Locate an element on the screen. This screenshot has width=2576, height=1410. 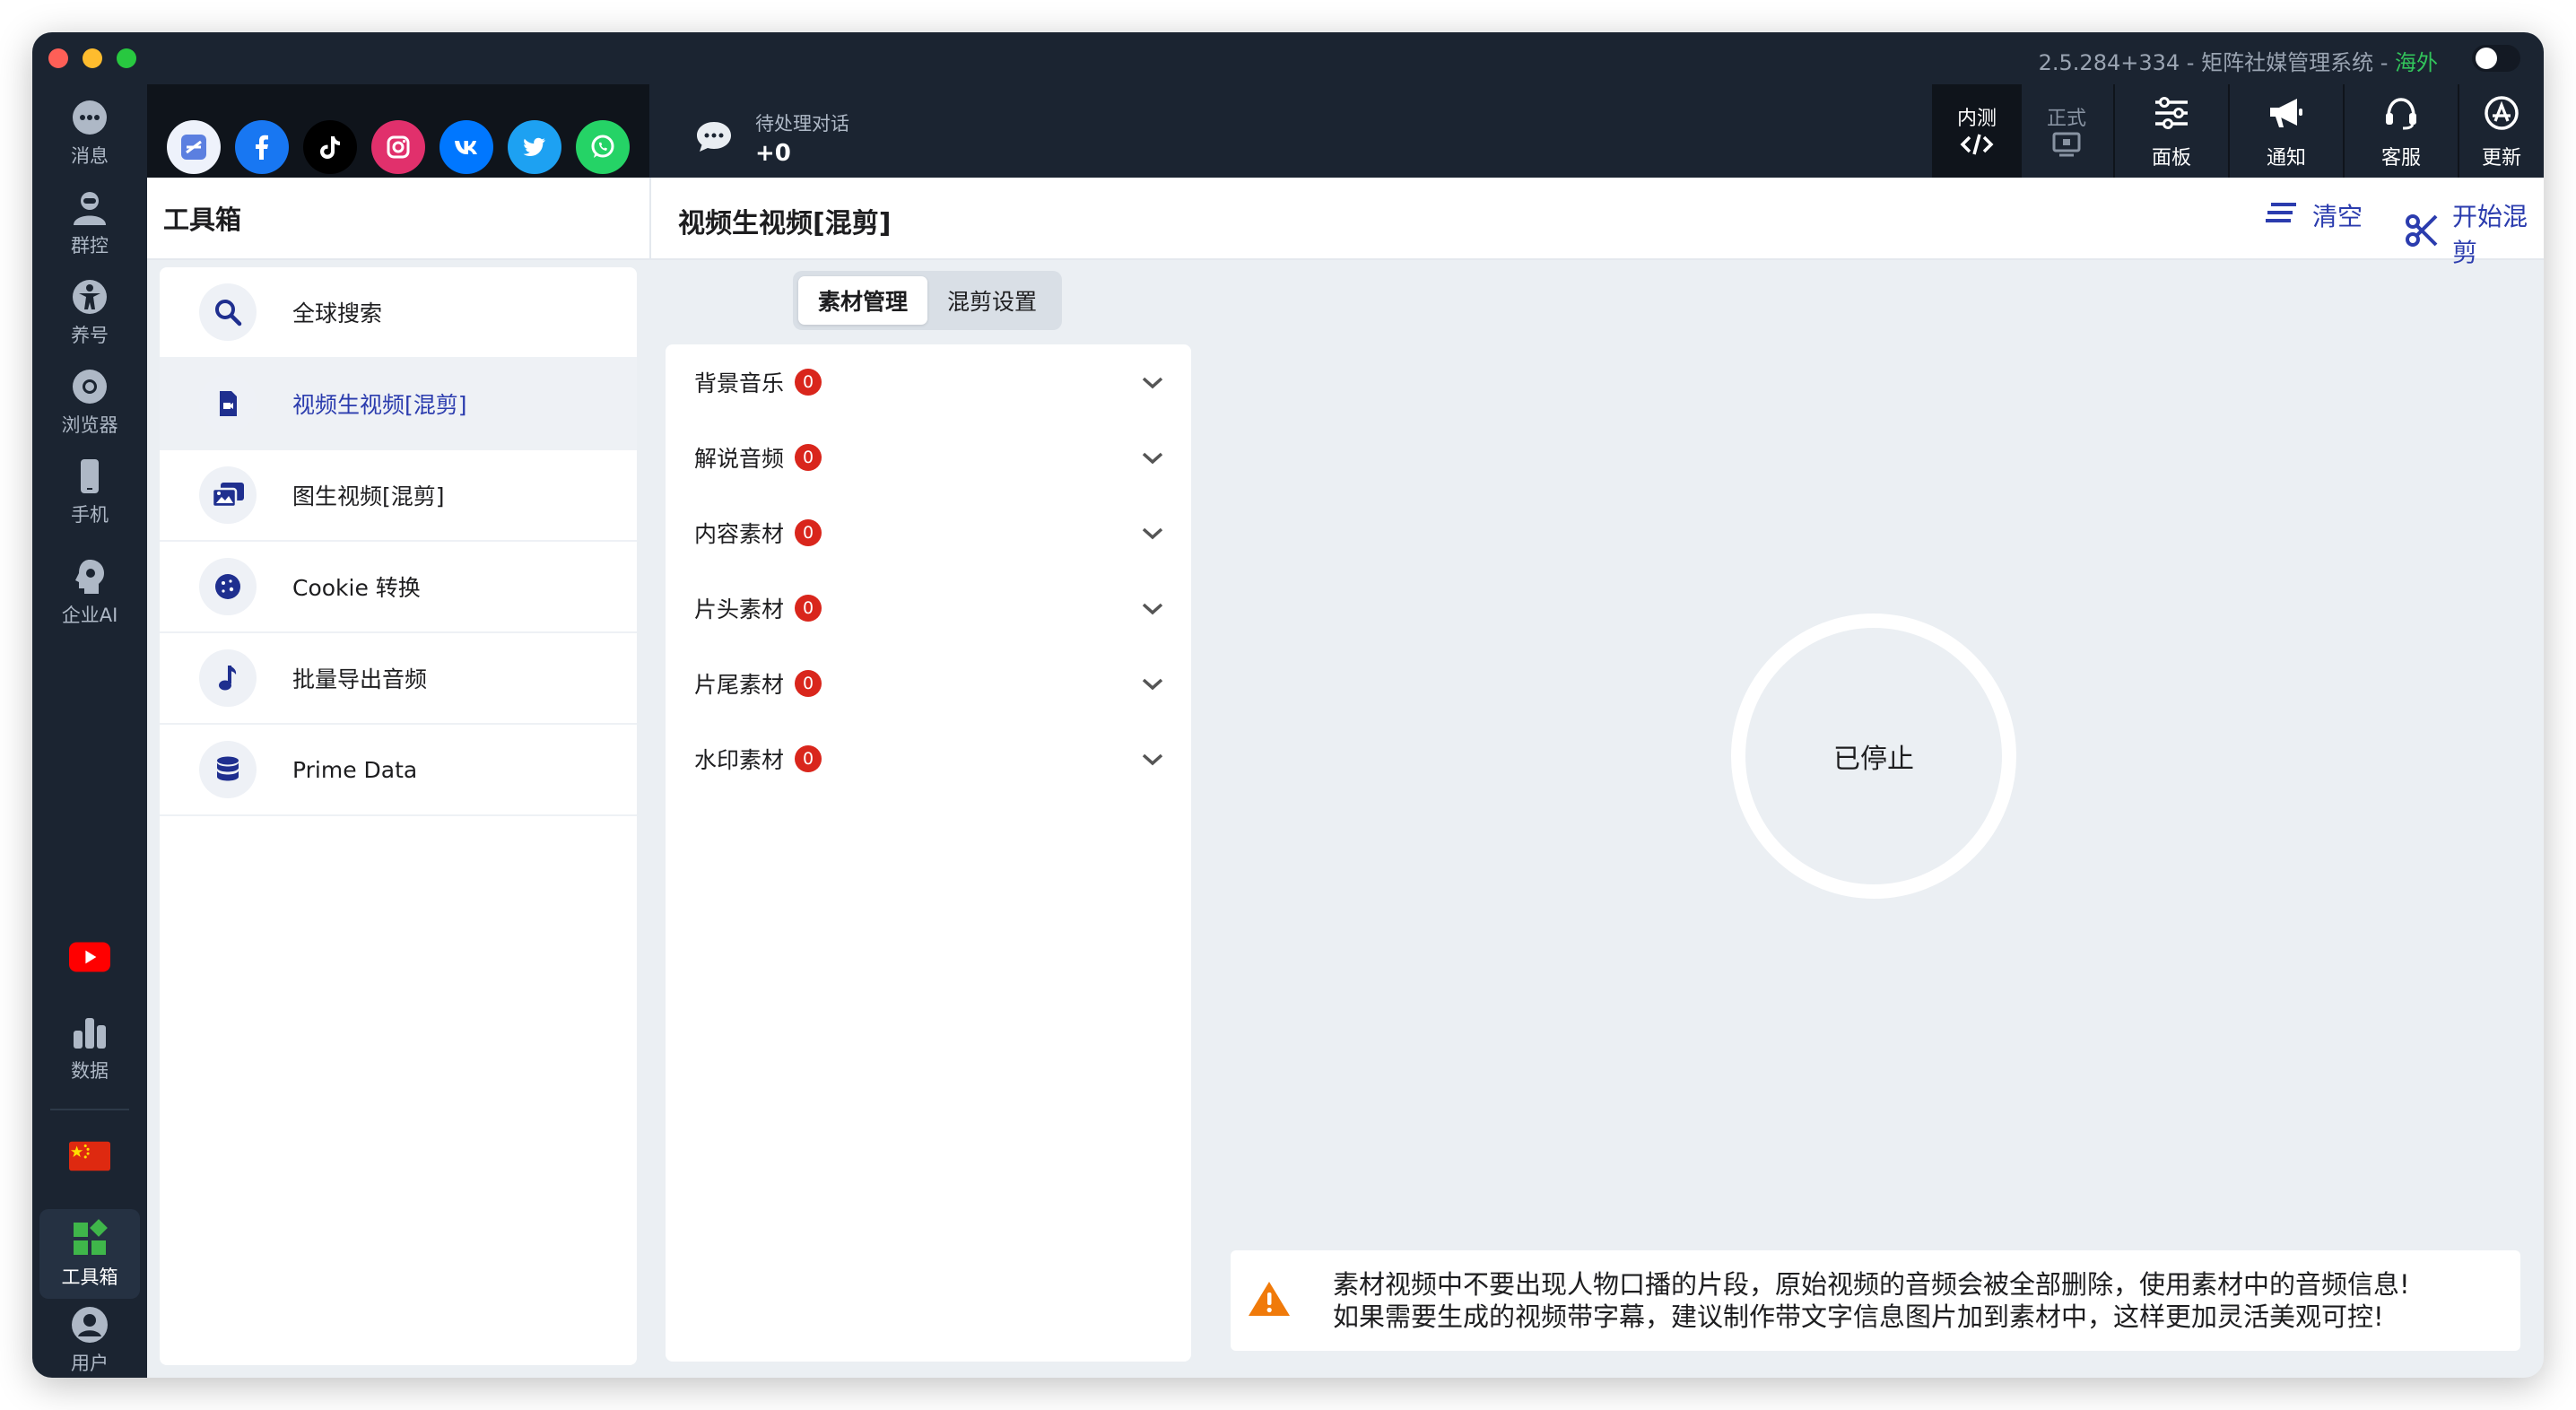
rail-item-messages: 消息 is located at coordinates (89, 133).